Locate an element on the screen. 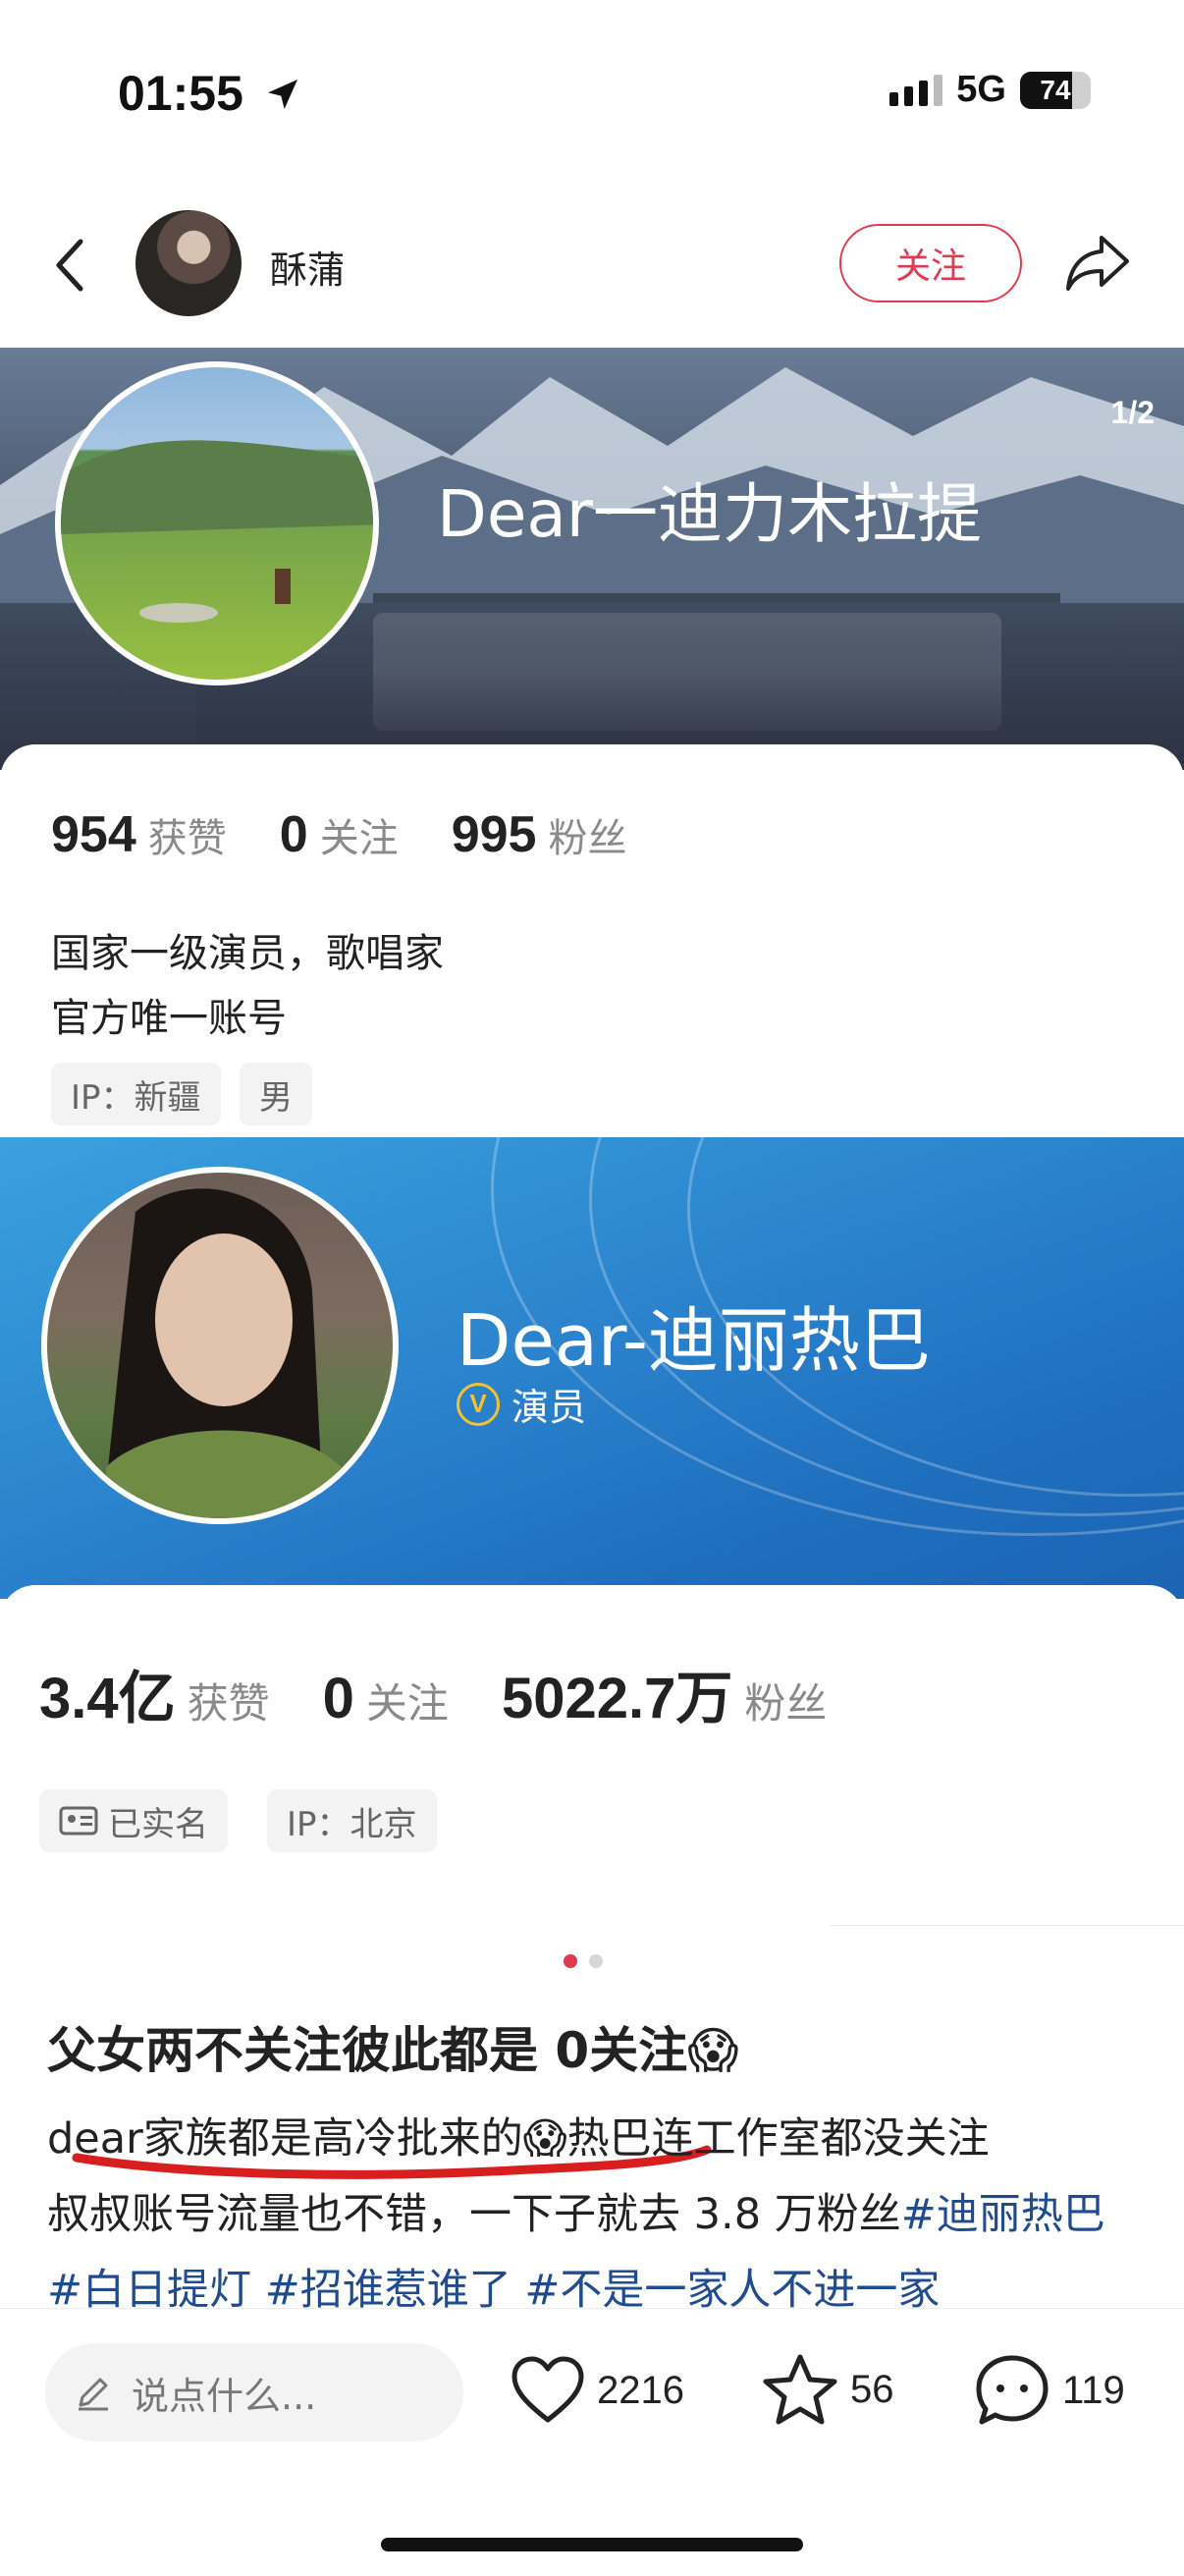  profile-2-stats: 3.4亿 获赞 0 关注 5022.7万 粉丝 is located at coordinates (459, 1693).